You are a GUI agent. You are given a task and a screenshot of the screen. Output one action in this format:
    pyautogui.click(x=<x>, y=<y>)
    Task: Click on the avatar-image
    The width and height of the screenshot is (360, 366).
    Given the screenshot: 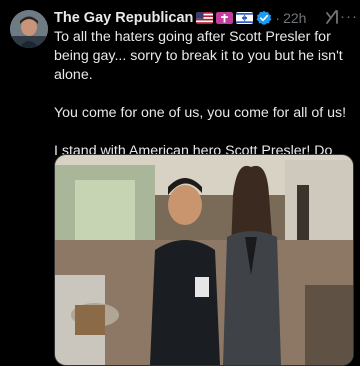 What is the action you would take?
    pyautogui.click(x=29, y=29)
    